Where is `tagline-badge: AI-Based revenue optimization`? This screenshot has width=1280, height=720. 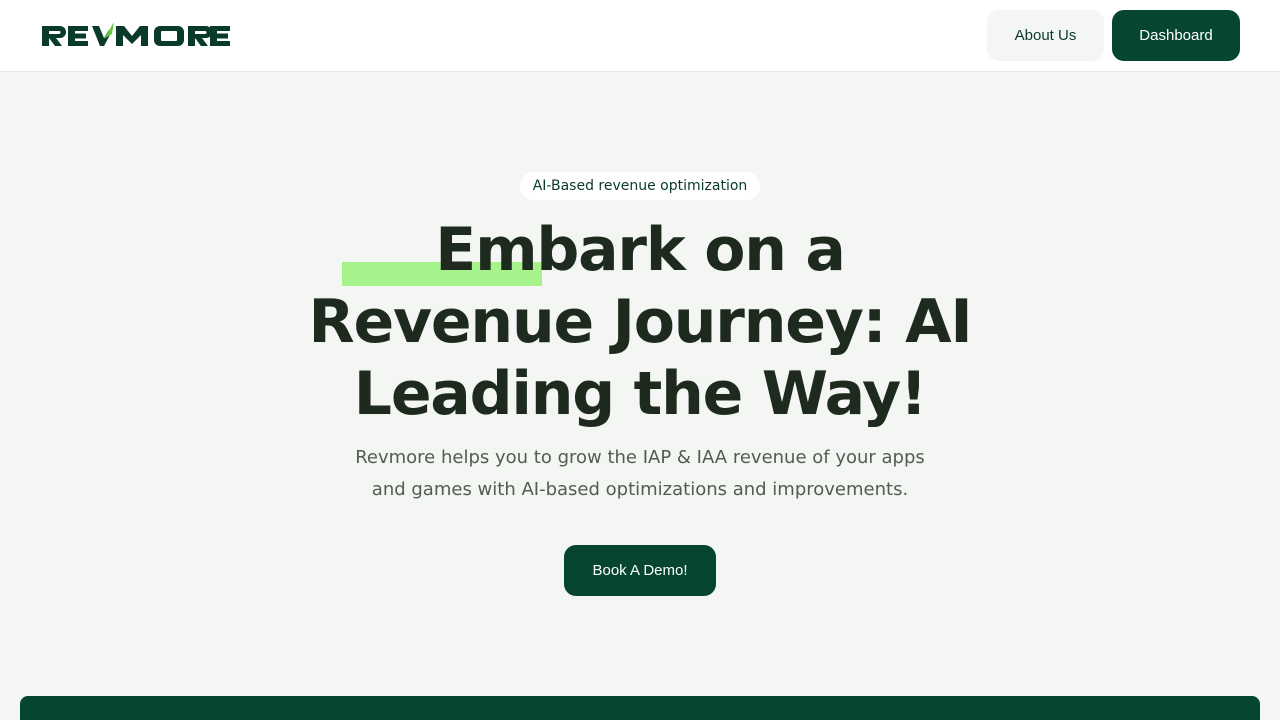 tagline-badge: AI-Based revenue optimization is located at coordinates (640, 186).